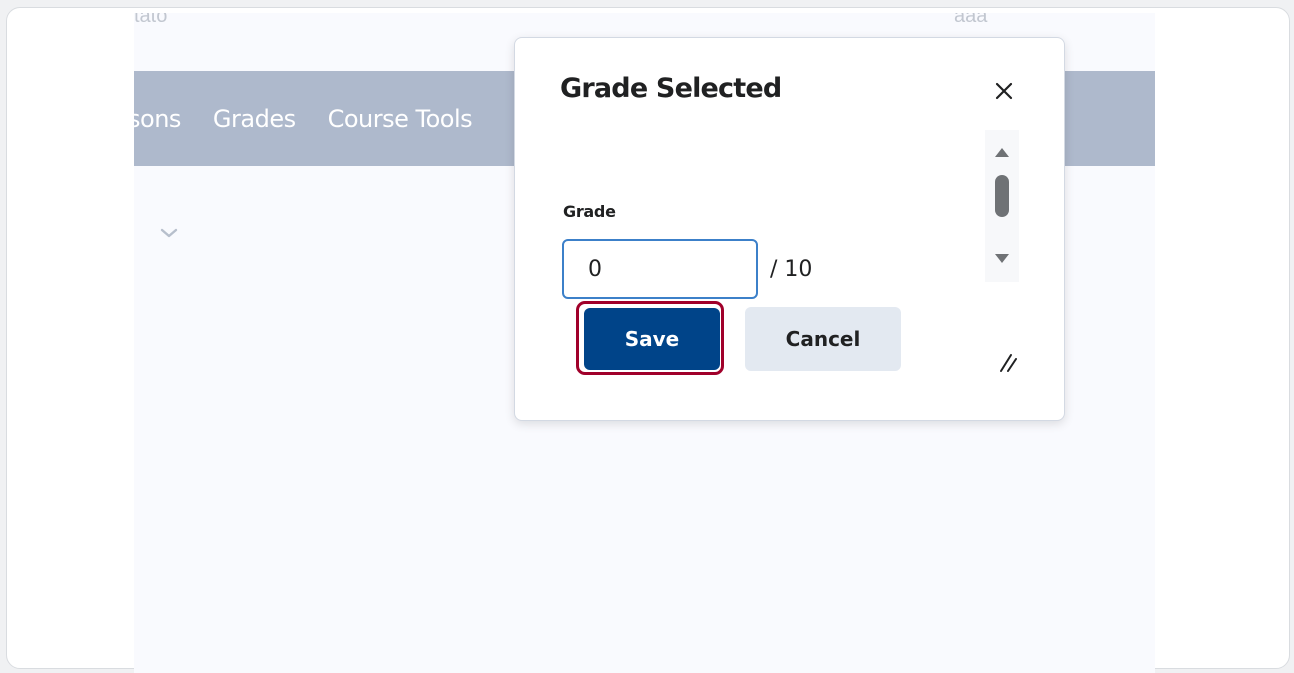 This screenshot has height=673, width=1294. What do you see at coordinates (1002, 152) in the screenshot?
I see `scroll-up-icon` at bounding box center [1002, 152].